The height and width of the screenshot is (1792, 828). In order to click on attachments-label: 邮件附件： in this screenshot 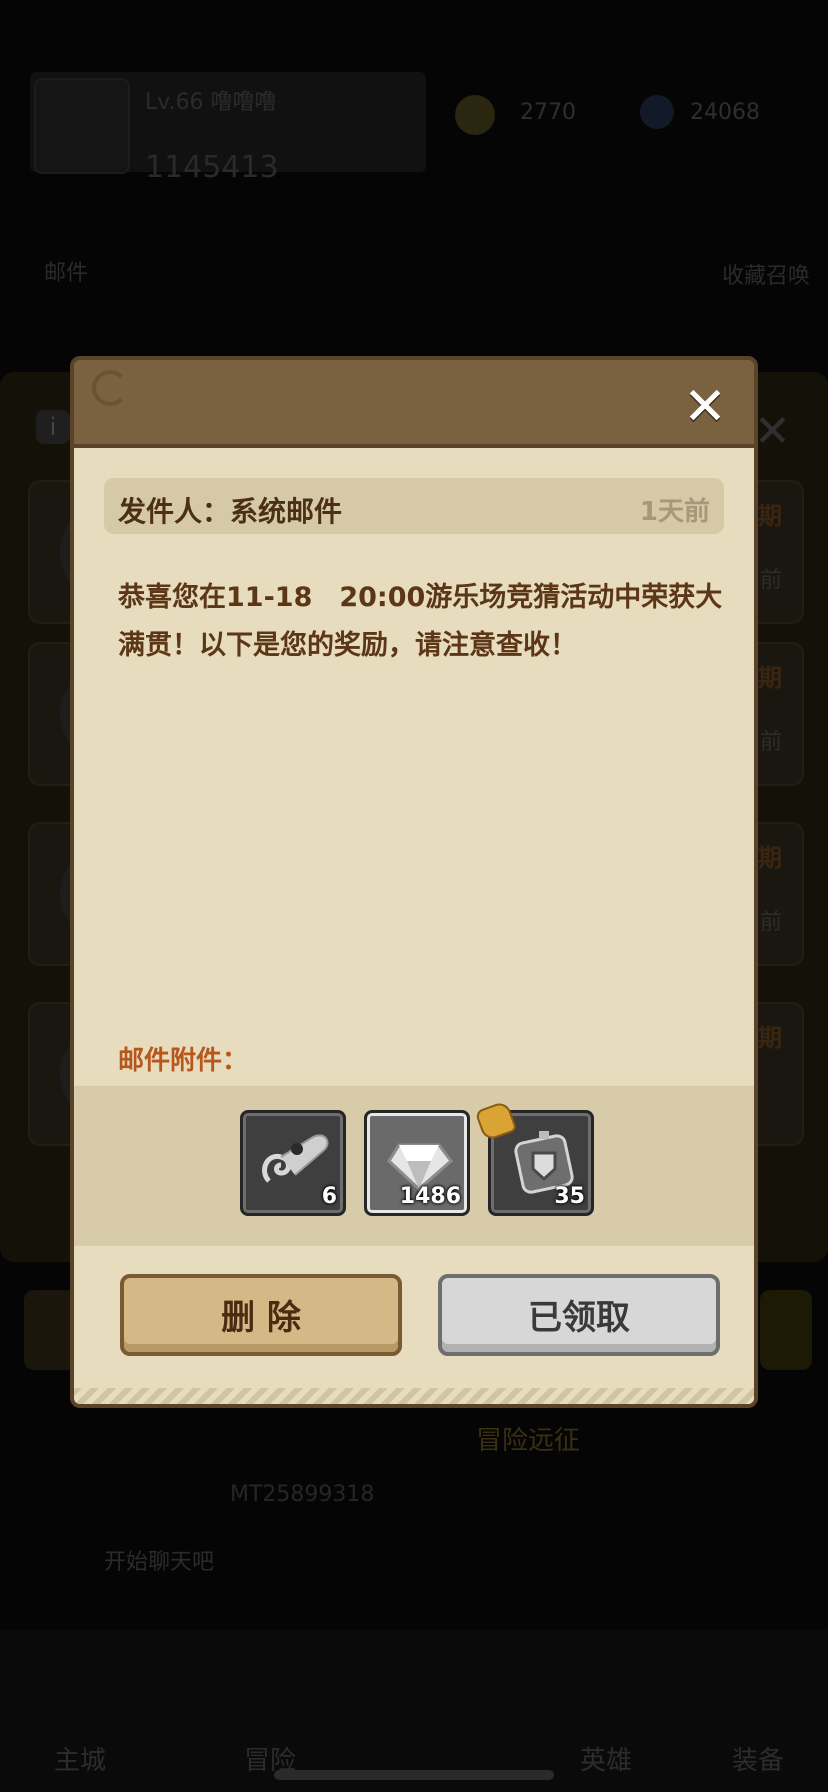, I will do `click(183, 1061)`.